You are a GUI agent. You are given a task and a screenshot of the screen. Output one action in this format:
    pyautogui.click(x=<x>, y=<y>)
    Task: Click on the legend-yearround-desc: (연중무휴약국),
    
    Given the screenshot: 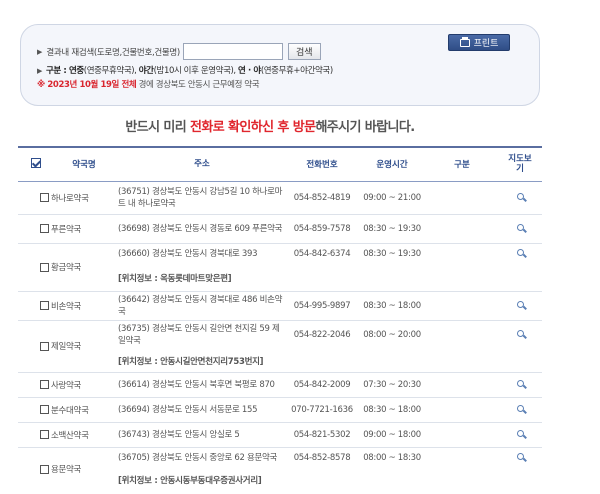 What is the action you would take?
    pyautogui.click(x=111, y=71)
    